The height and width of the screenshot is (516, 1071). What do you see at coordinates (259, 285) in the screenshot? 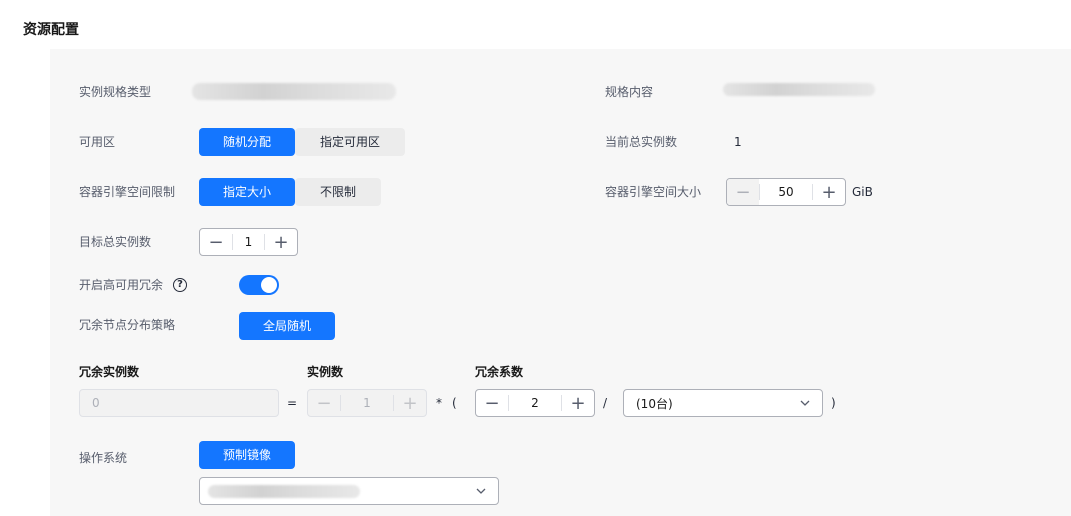
I see `high-availability-toggle` at bounding box center [259, 285].